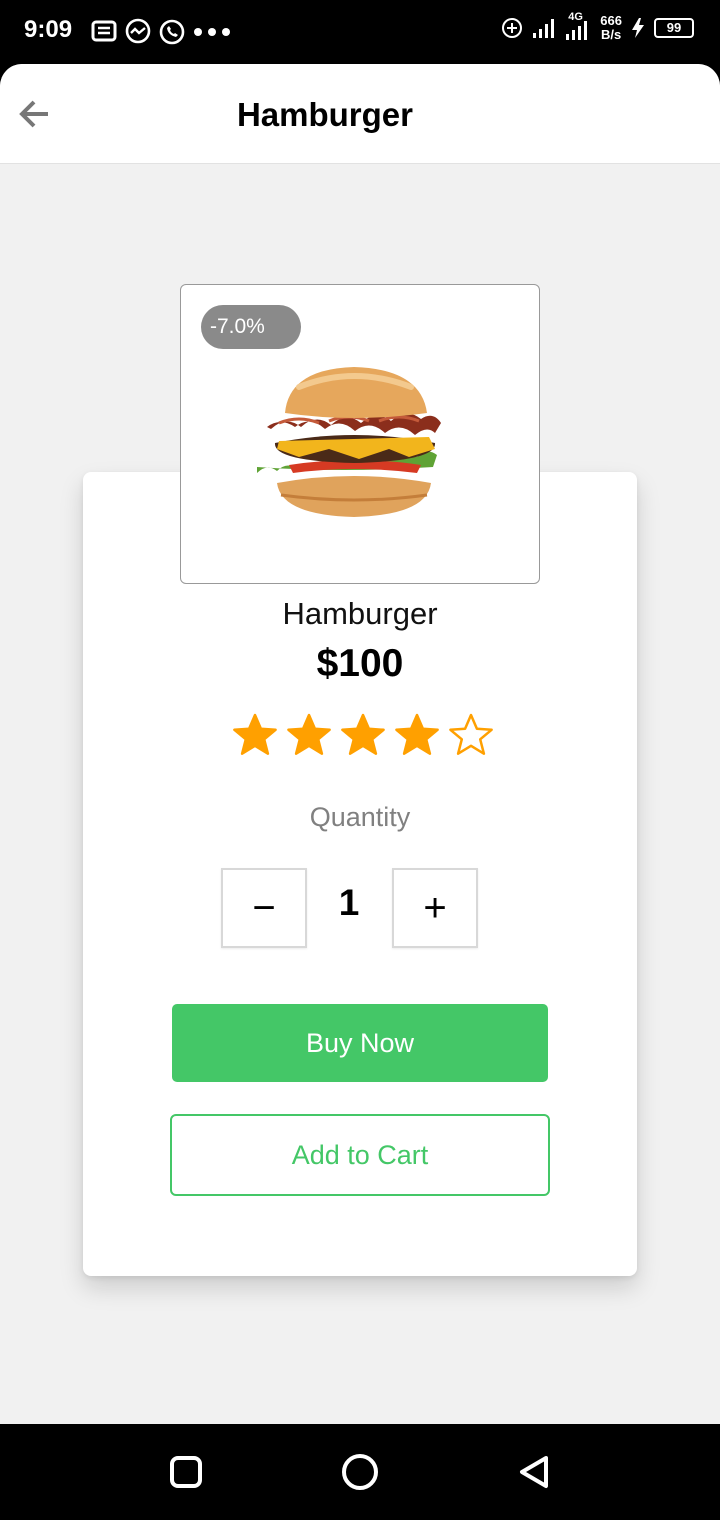  What do you see at coordinates (360, 1043) in the screenshot?
I see `buy-now-button: Buy Now` at bounding box center [360, 1043].